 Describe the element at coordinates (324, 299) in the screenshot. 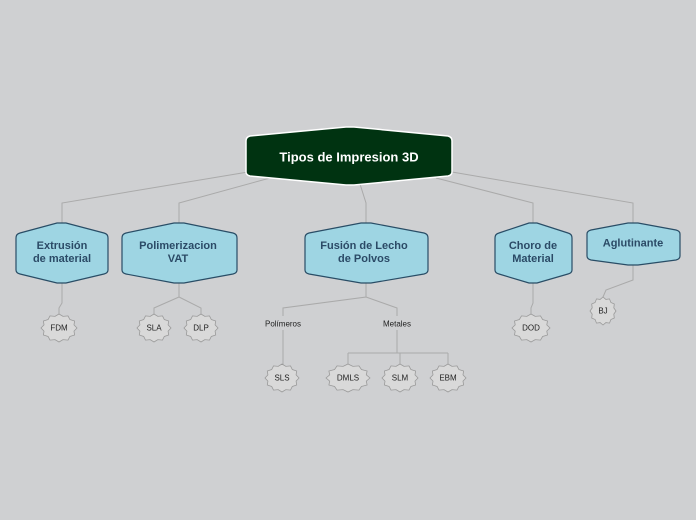

I see `connector-fusion-polimeros` at that location.